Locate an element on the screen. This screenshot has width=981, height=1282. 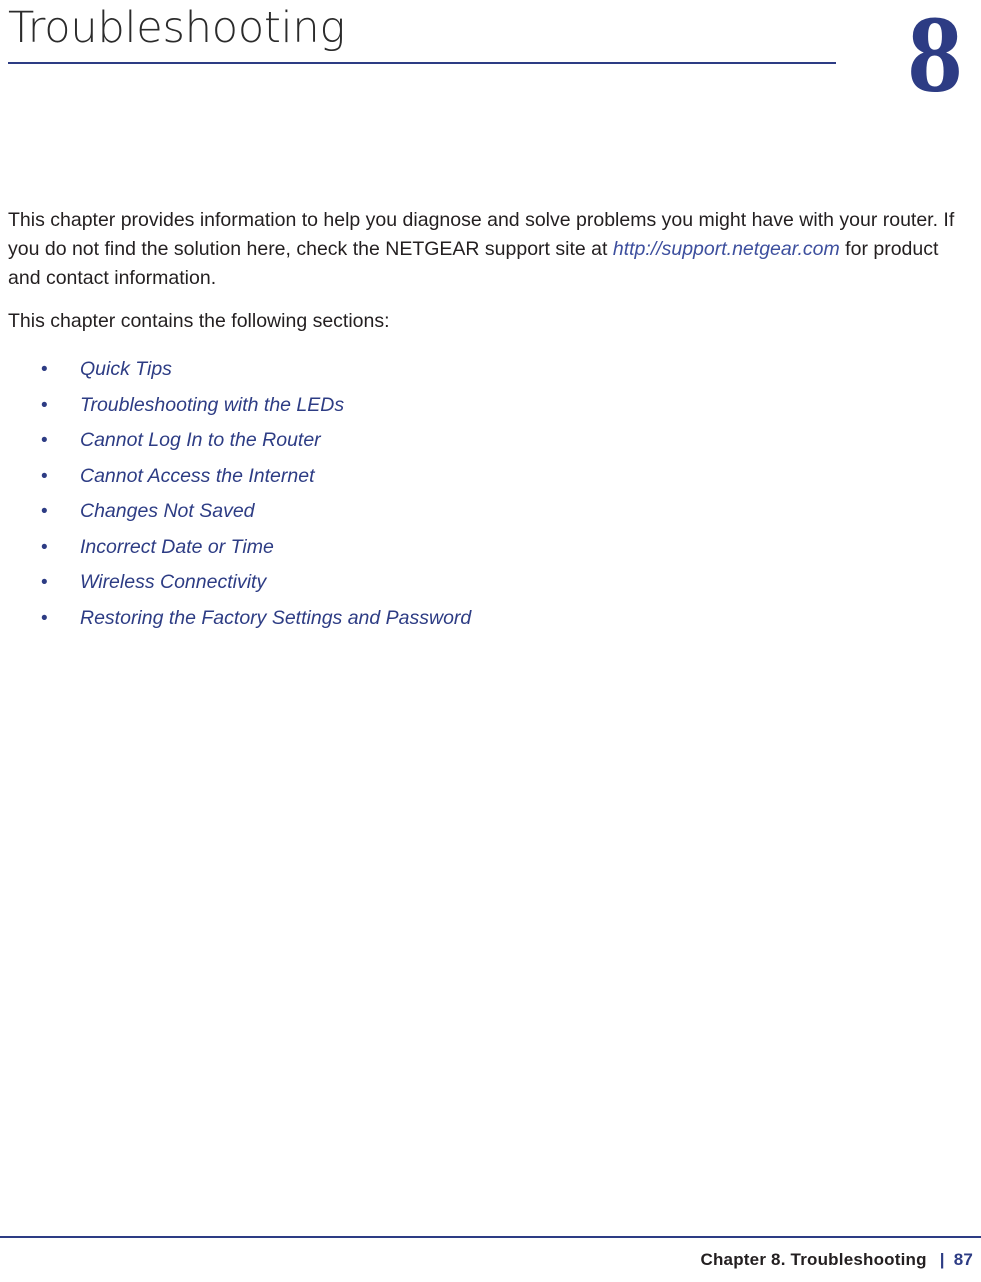
list-item: • Wireless Connectivity is located at coordinates (490, 583).